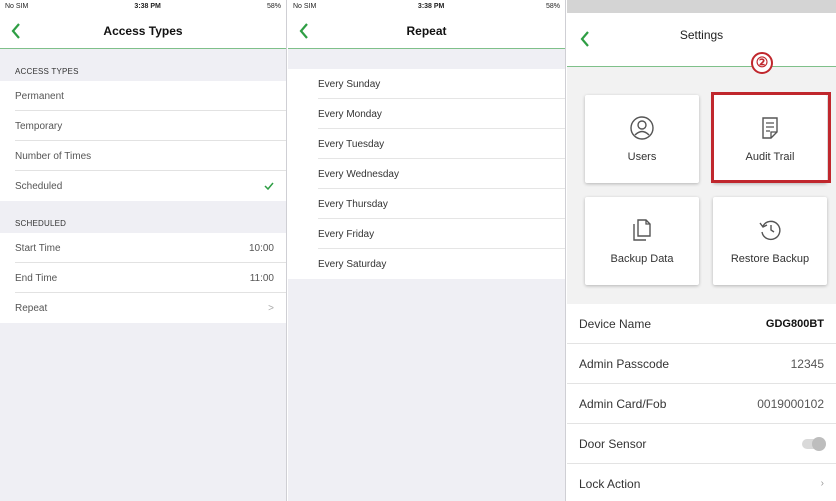 The height and width of the screenshot is (501, 836). What do you see at coordinates (269, 186) in the screenshot?
I see `checkmark-icon` at bounding box center [269, 186].